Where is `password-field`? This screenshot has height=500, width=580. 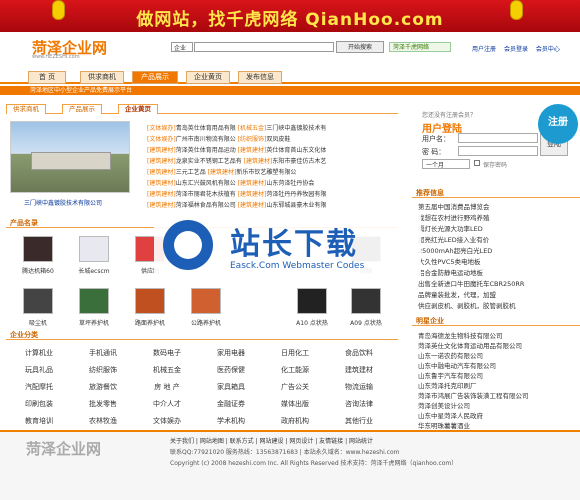 password-field is located at coordinates (498, 151).